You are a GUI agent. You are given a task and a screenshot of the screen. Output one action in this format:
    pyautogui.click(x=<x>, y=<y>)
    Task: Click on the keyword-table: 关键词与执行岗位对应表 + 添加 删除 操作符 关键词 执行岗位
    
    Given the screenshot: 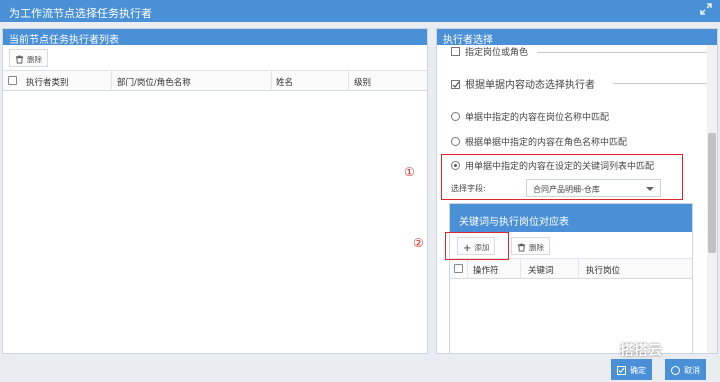 What is the action you would take?
    pyautogui.click(x=571, y=278)
    